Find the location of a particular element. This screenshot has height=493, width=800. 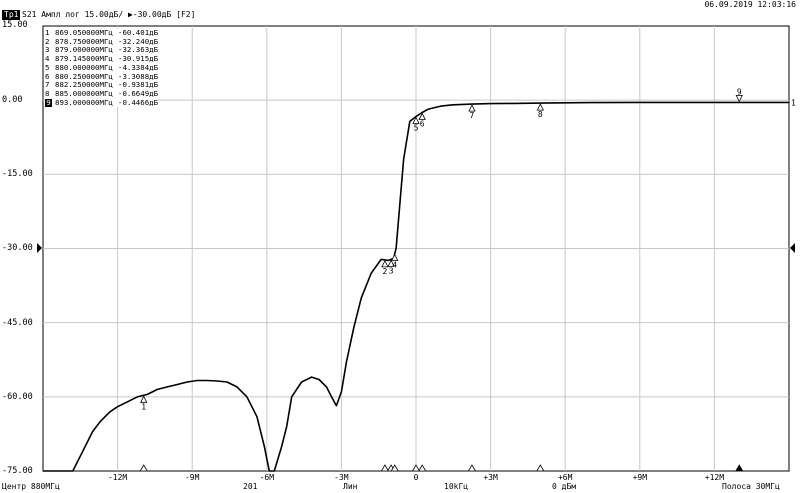

sweep-scale: Лин is located at coordinates (350, 486).